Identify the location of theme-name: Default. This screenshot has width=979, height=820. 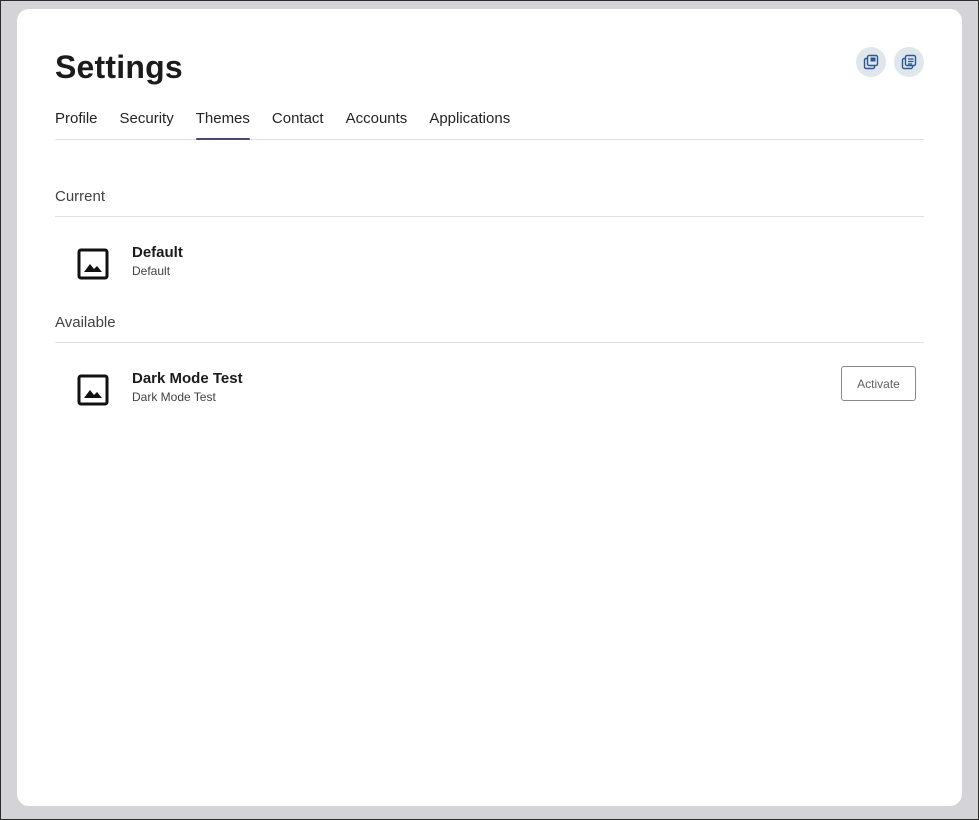
(157, 252).